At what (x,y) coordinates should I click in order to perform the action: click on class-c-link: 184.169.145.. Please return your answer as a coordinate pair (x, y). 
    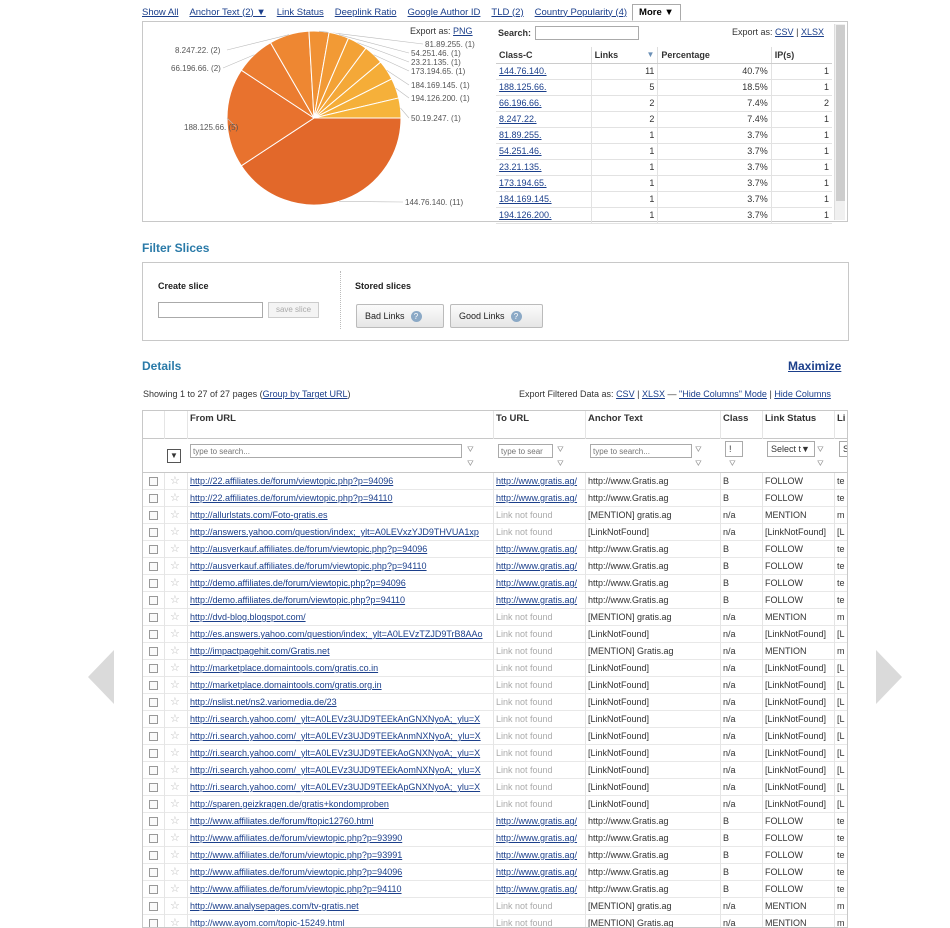
    Looking at the image, I should click on (525, 199).